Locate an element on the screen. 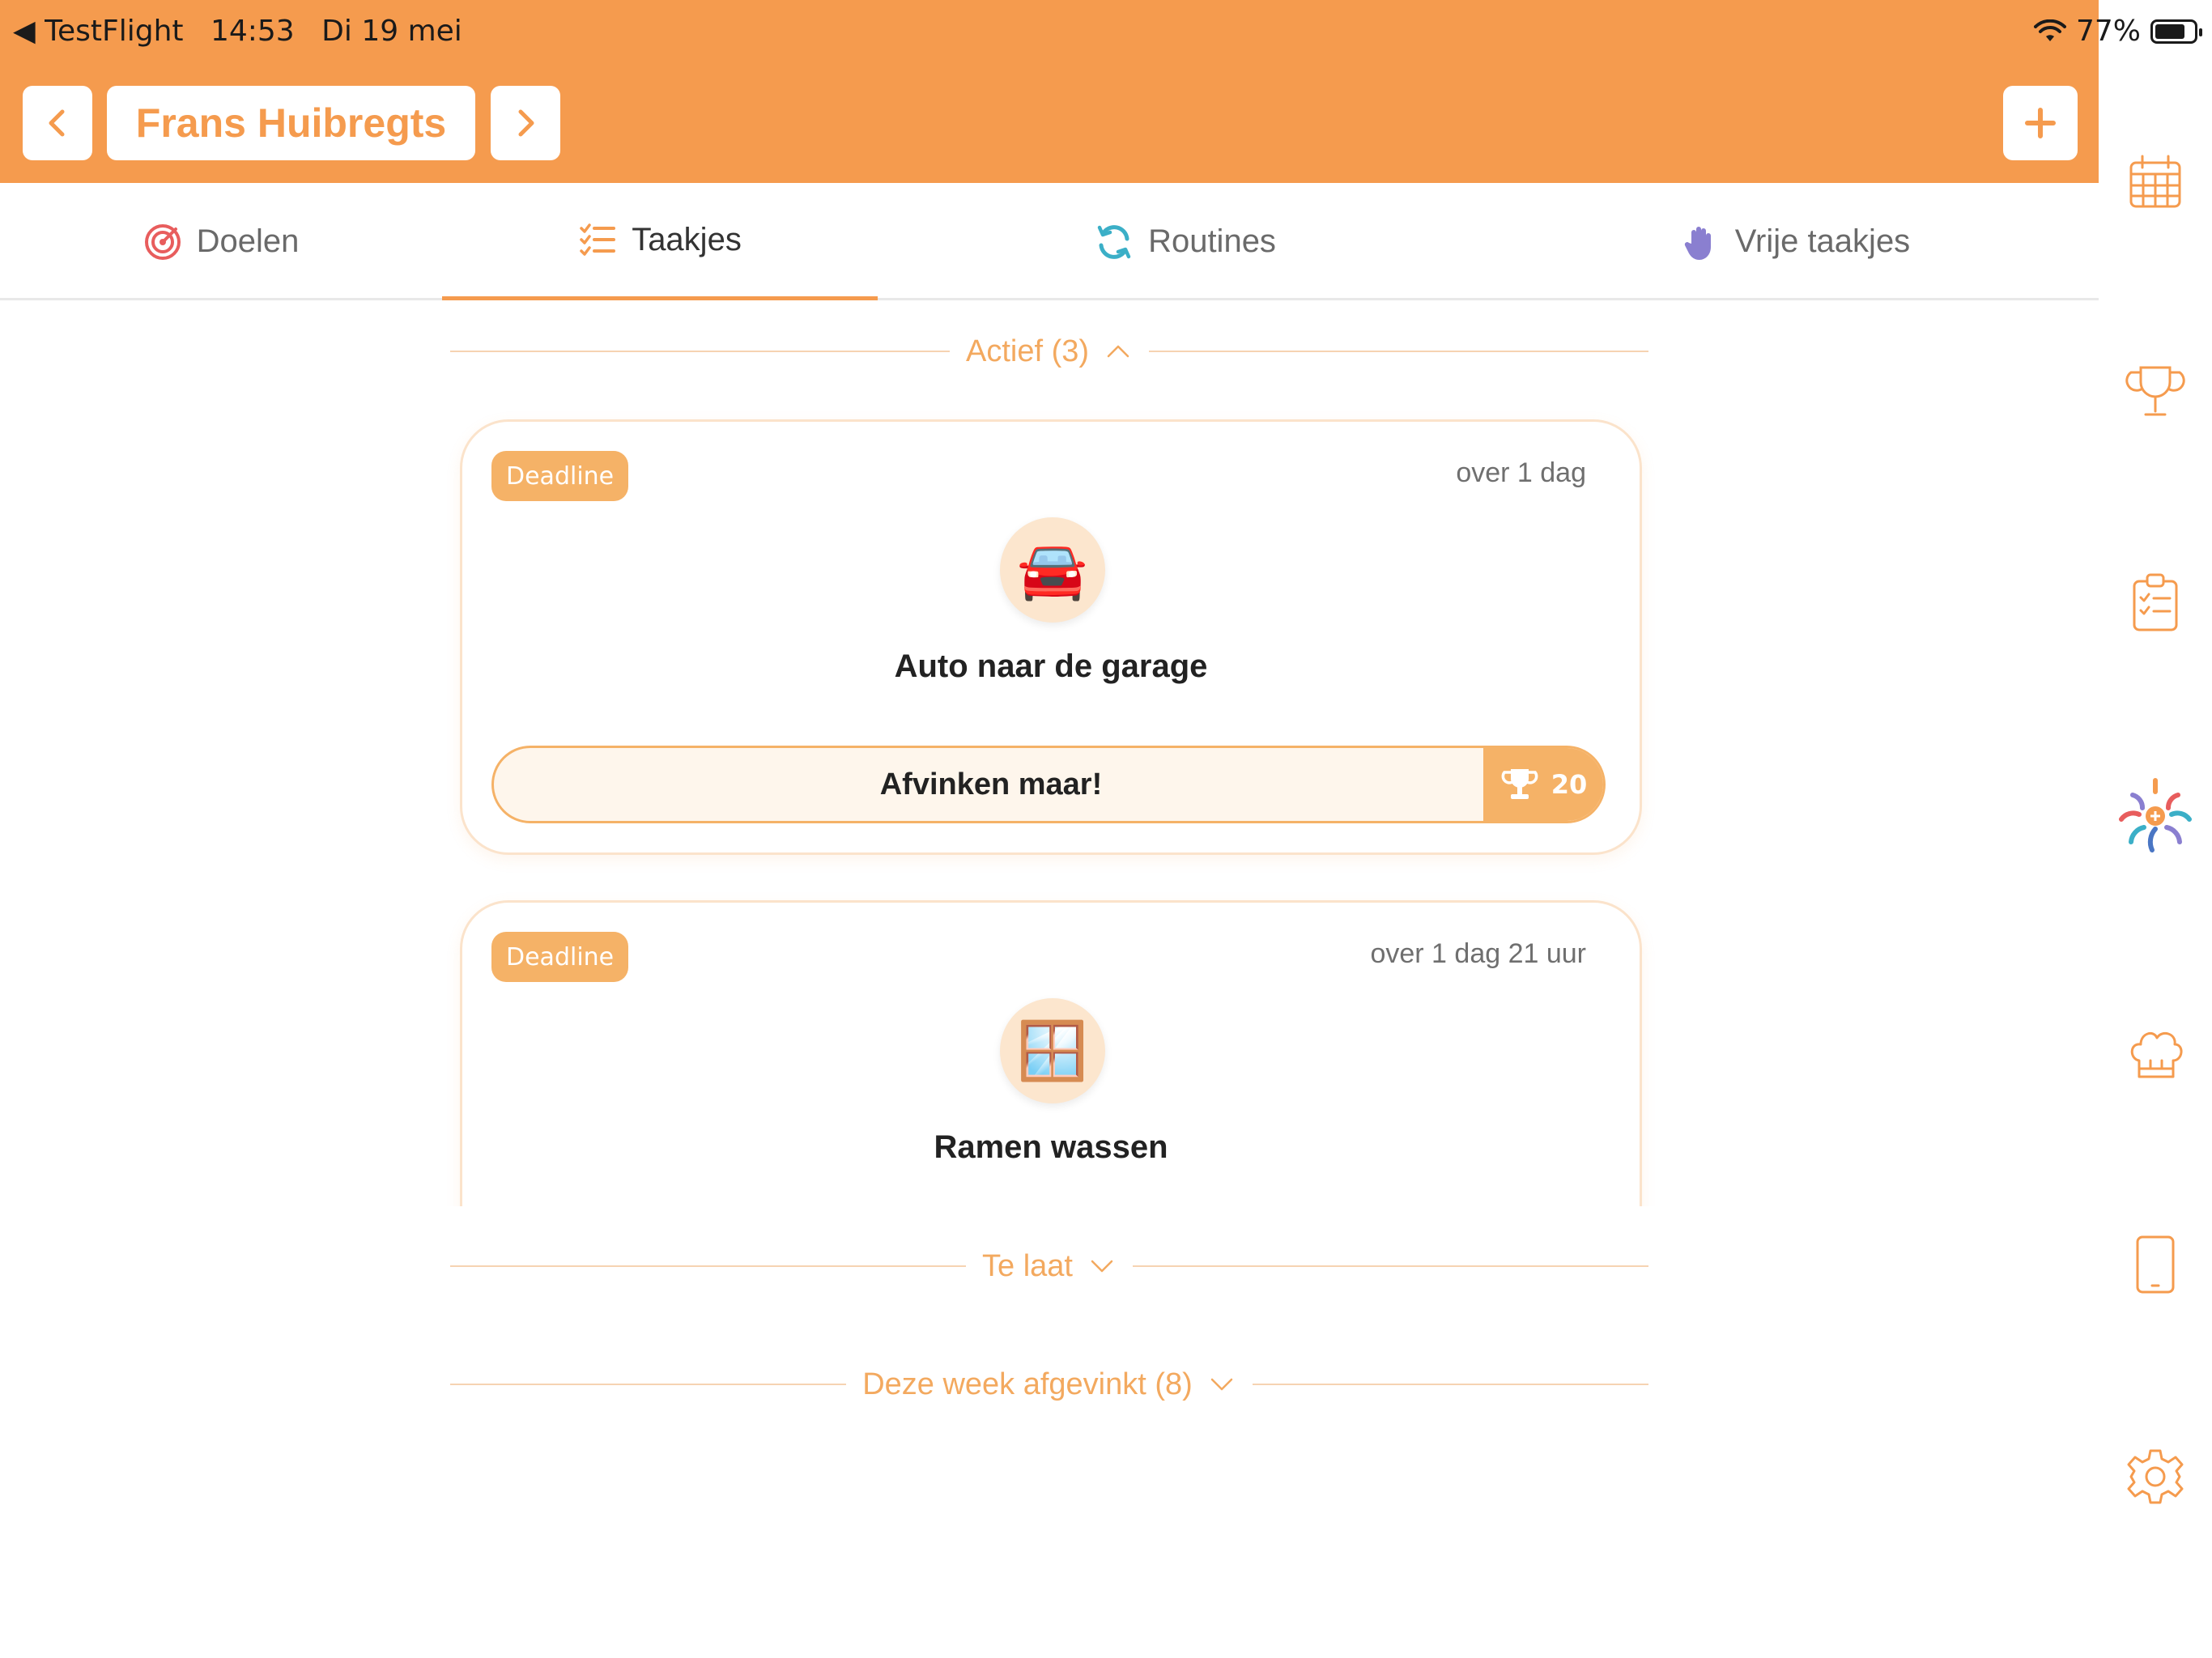 The image size is (2212, 1658). add-button is located at coordinates (2041, 123).